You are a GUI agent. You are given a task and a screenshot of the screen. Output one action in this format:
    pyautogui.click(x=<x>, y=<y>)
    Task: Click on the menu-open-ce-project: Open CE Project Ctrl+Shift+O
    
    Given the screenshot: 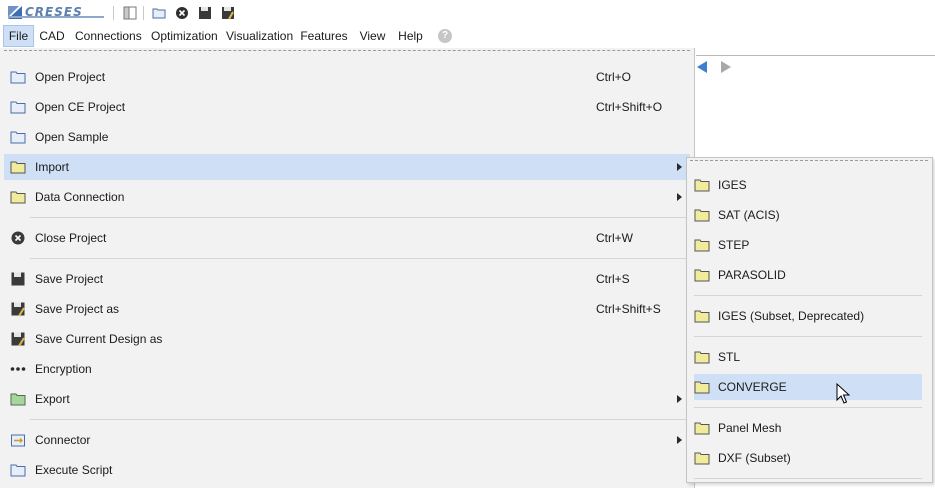 What is the action you would take?
    pyautogui.click(x=347, y=107)
    